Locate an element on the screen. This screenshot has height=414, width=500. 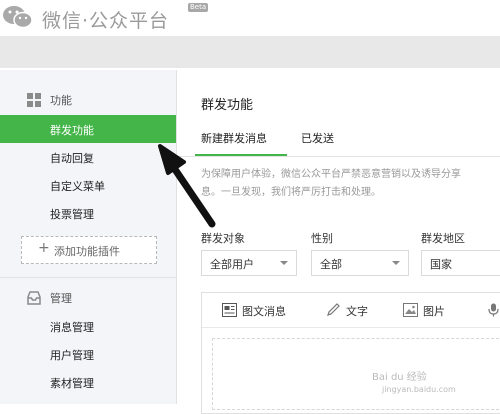
microphone-icon is located at coordinates (493, 310).